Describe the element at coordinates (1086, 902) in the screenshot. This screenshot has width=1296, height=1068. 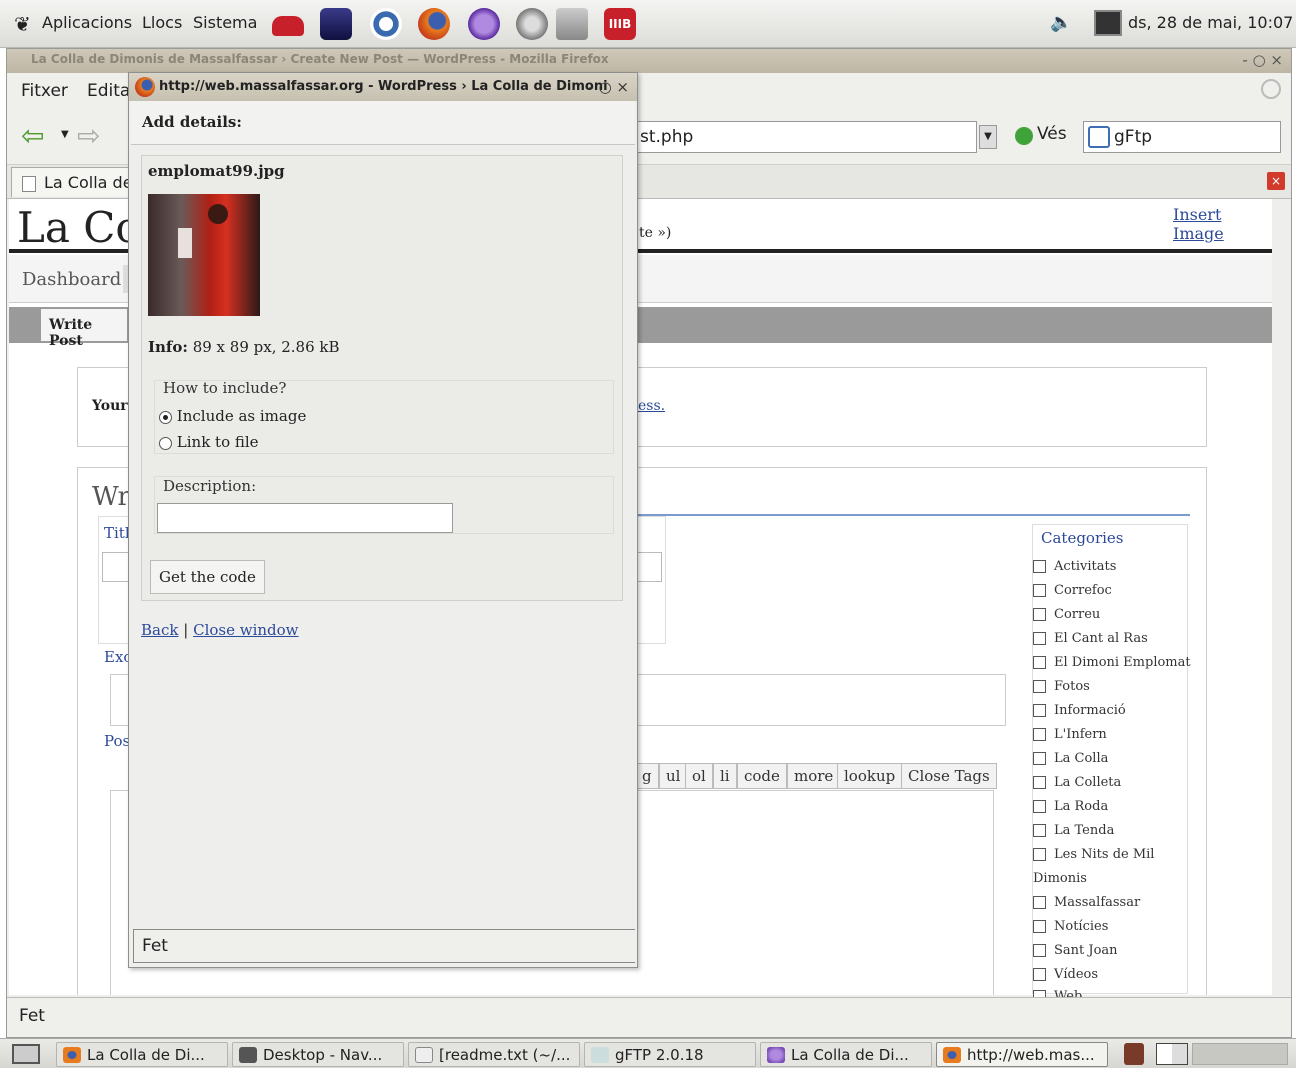
I see `category-item: Massalfassar` at that location.